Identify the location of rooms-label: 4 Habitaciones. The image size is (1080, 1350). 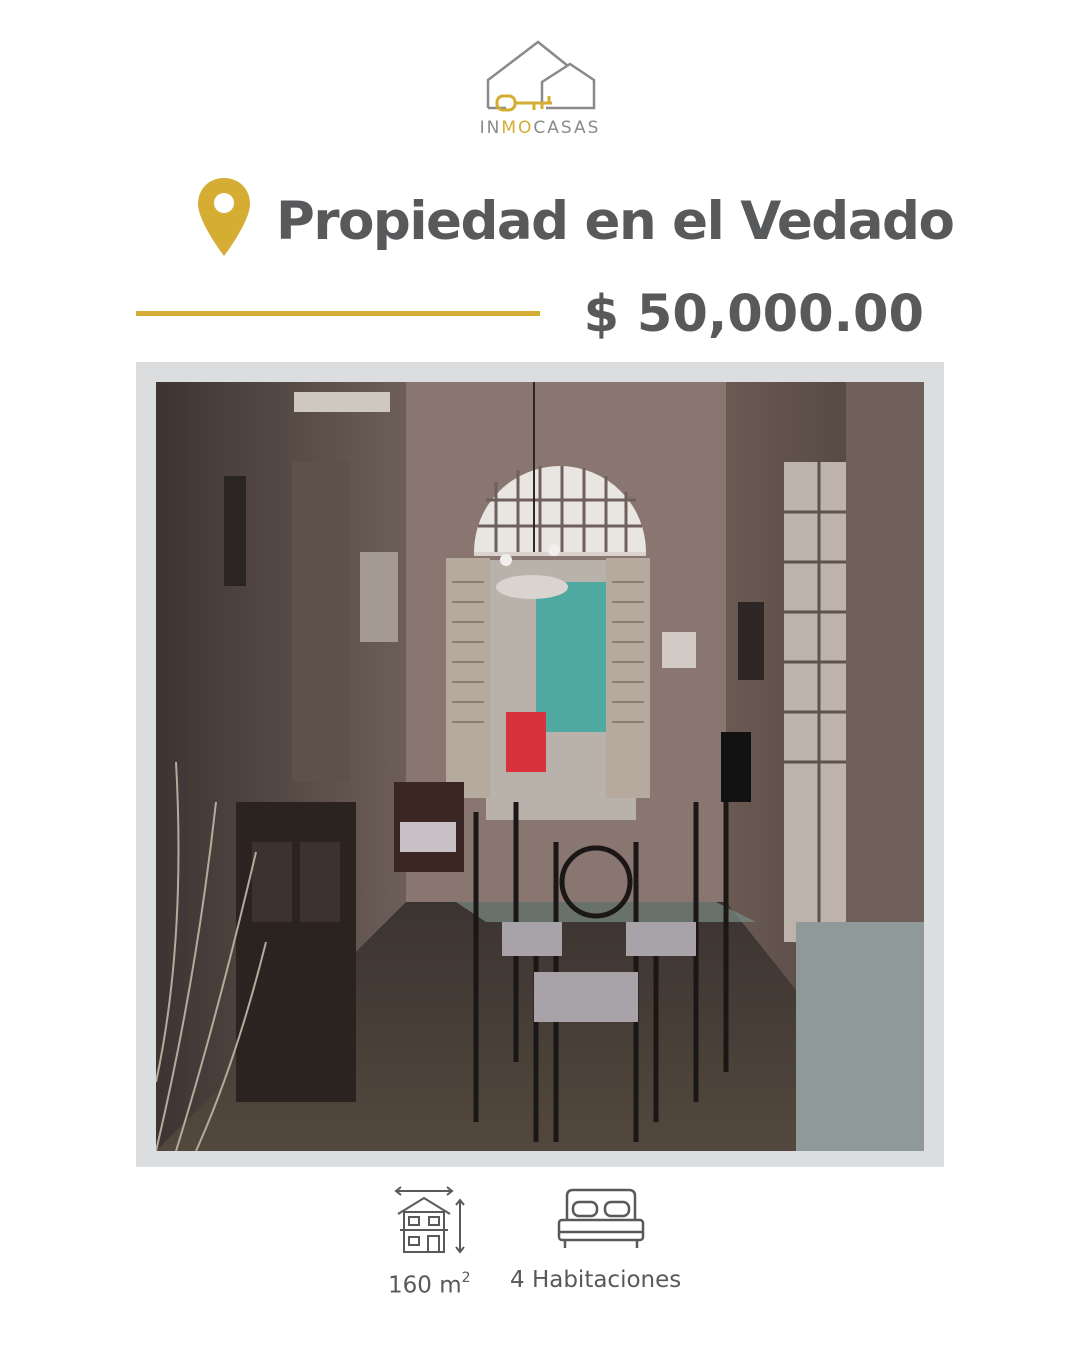
(596, 1280).